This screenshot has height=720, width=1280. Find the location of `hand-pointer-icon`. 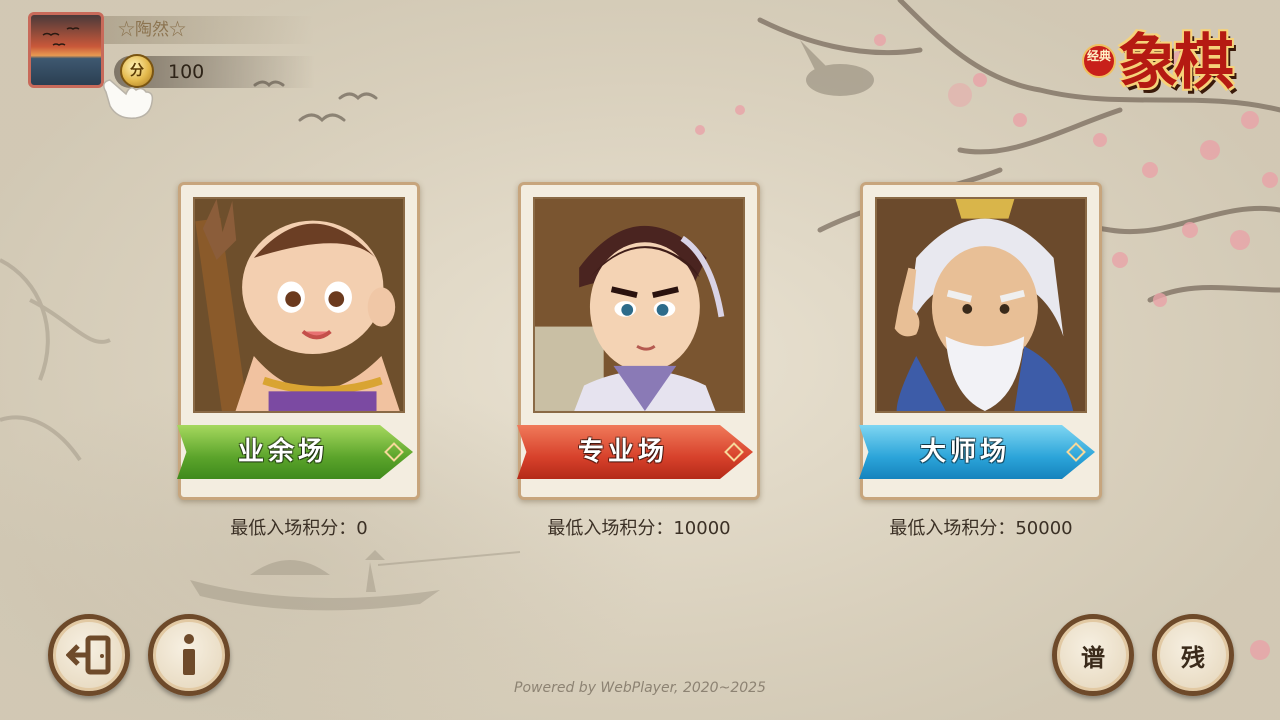

hand-pointer-icon is located at coordinates (128, 99).